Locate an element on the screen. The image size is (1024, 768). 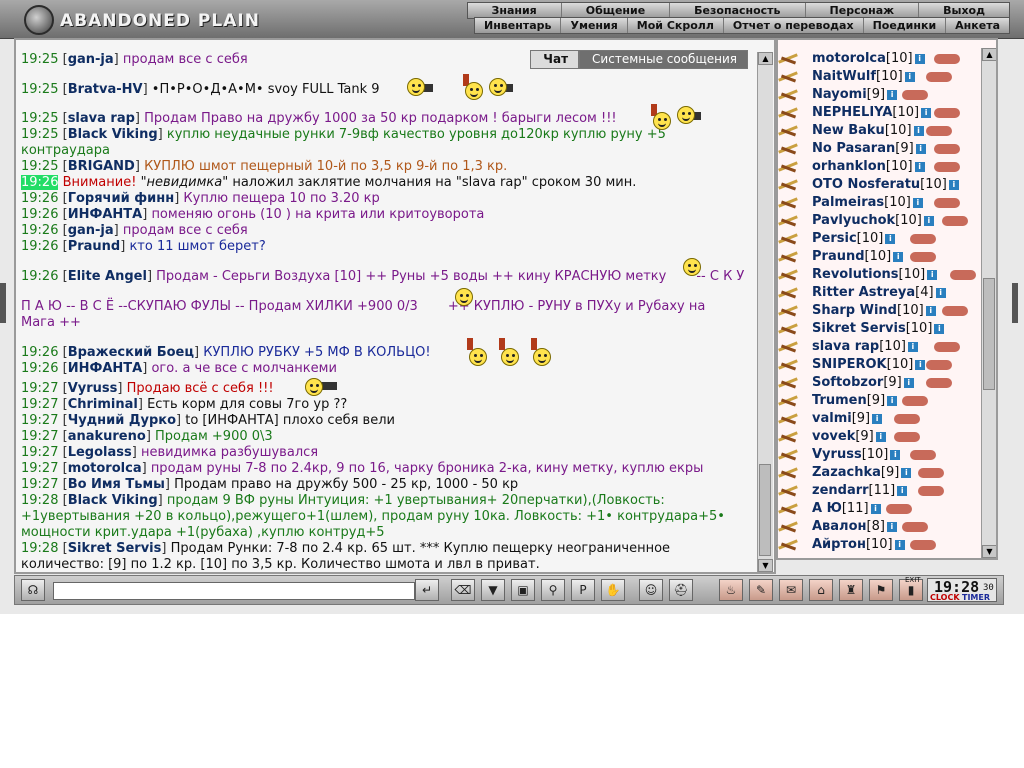
user-list-item: Nayomi[9] i is located at coordinates (878, 95).